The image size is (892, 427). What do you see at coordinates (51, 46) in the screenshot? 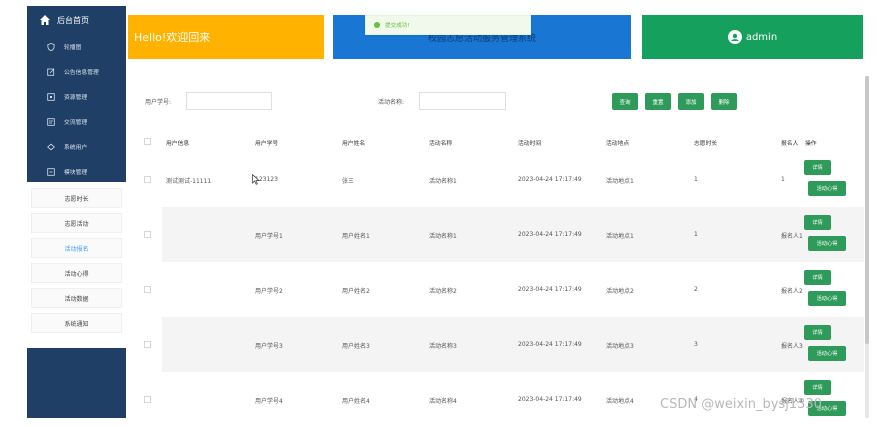
I see `shield-icon` at bounding box center [51, 46].